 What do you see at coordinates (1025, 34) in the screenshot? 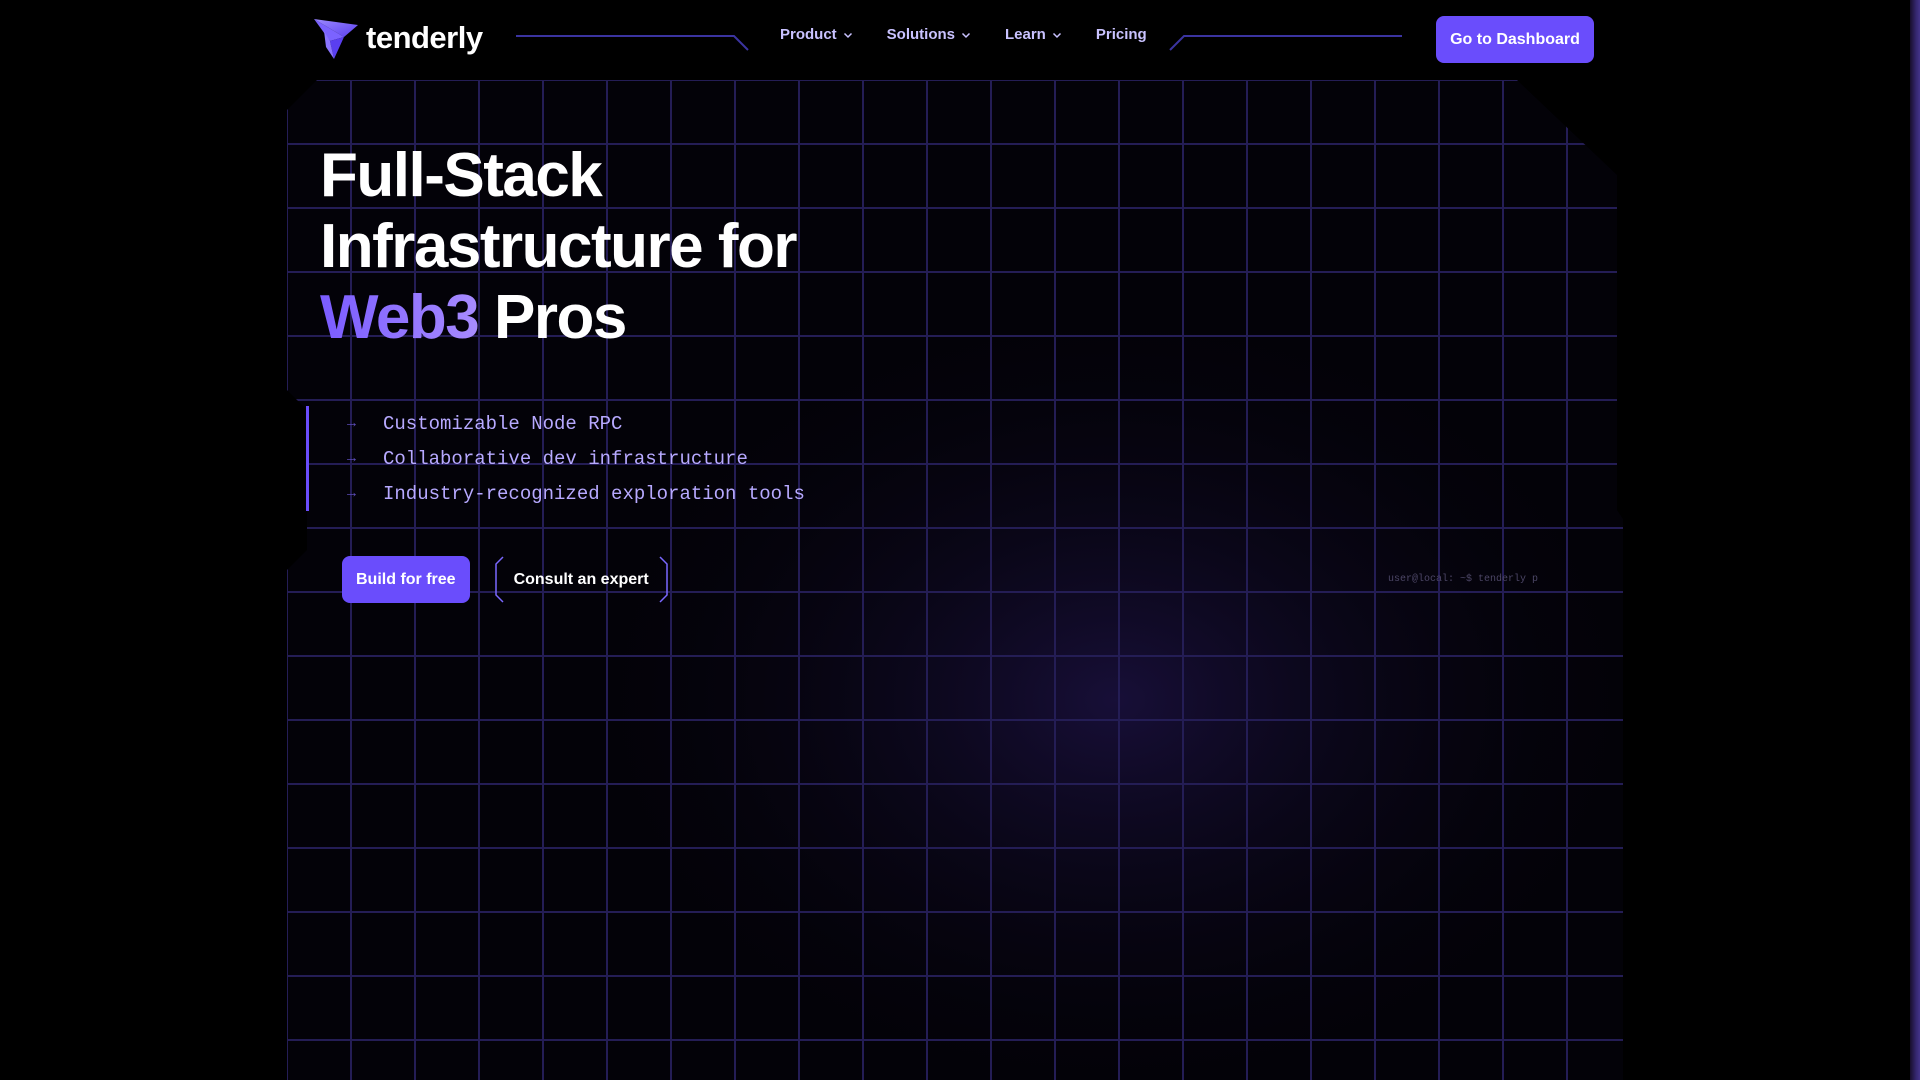
I see `nav-label: Learn` at bounding box center [1025, 34].